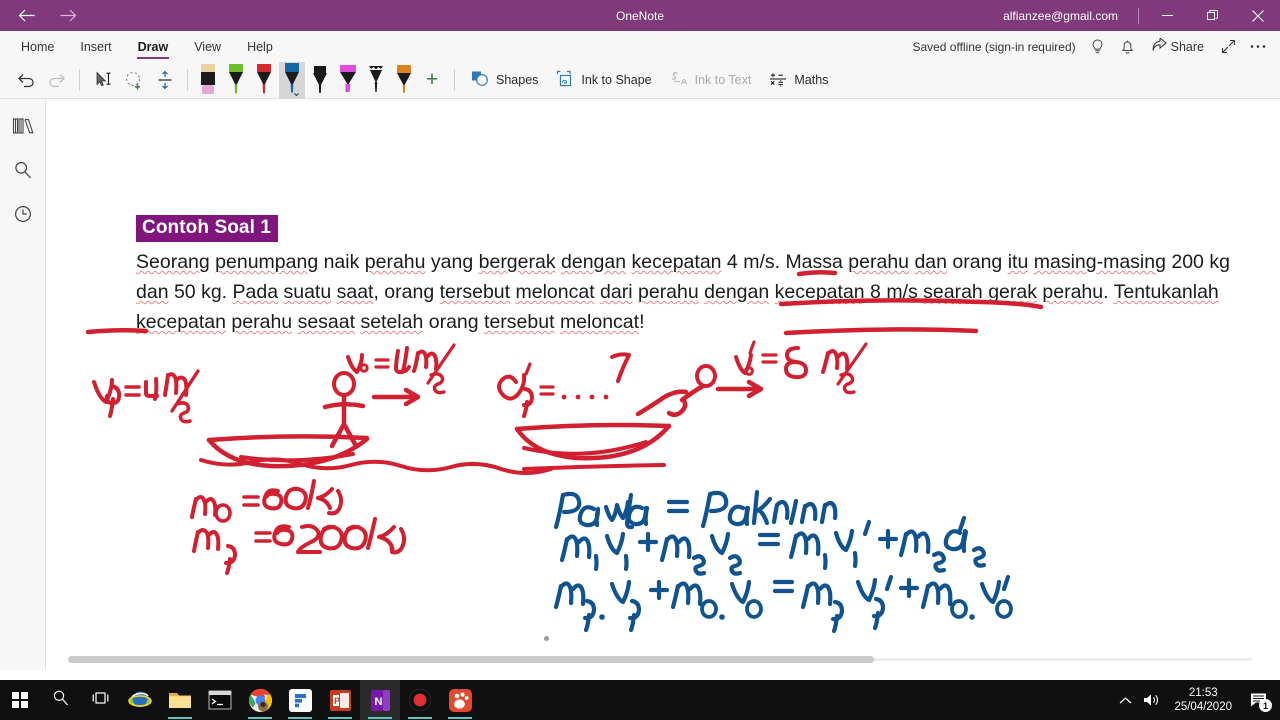 This screenshot has height=720, width=1280. Describe the element at coordinates (1060, 16) in the screenshot. I see `account-email: alfianzee@gmail.com` at that location.